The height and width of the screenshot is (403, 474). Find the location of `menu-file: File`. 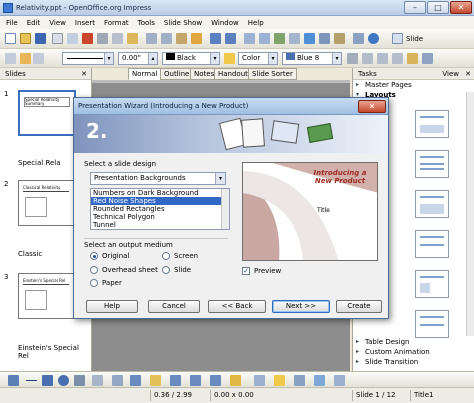

menu-file: File is located at coordinates (12, 23).